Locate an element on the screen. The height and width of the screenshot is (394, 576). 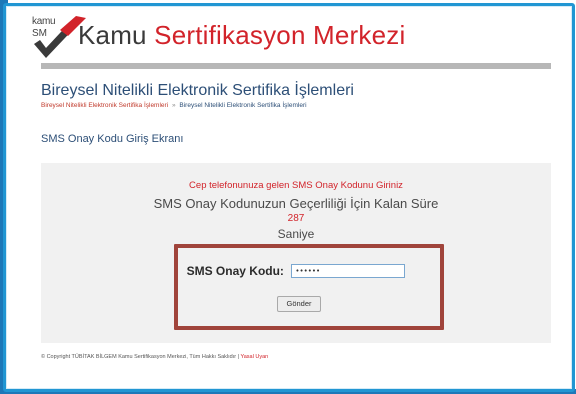
seconds-unit-label: Saniye is located at coordinates (296, 234).